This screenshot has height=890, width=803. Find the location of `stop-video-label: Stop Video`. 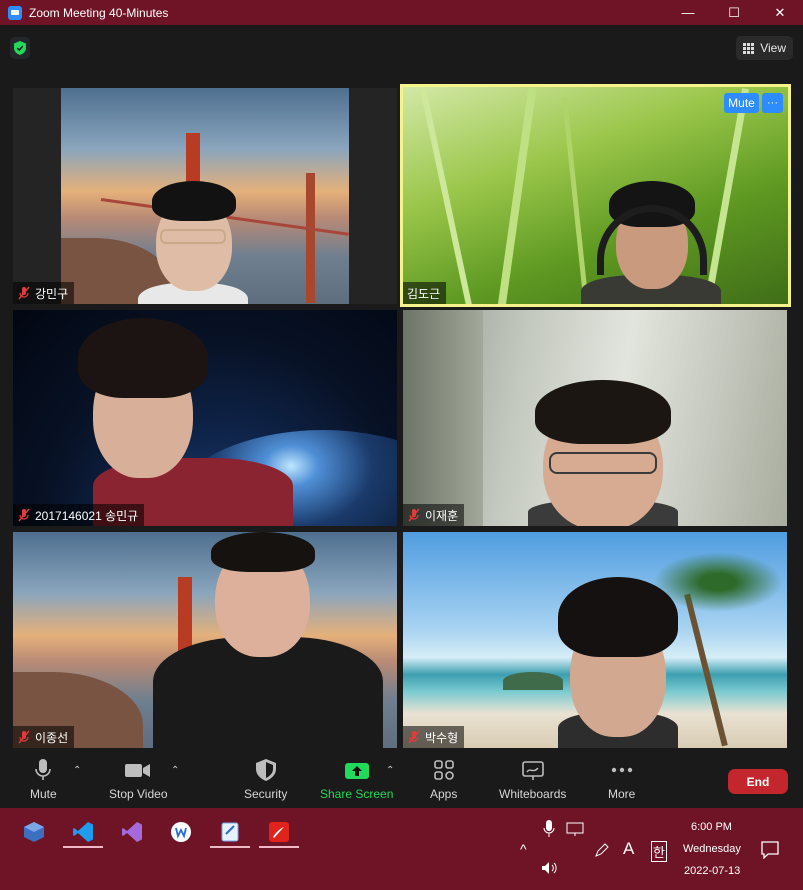

stop-video-label: Stop Video is located at coordinates (138, 794).